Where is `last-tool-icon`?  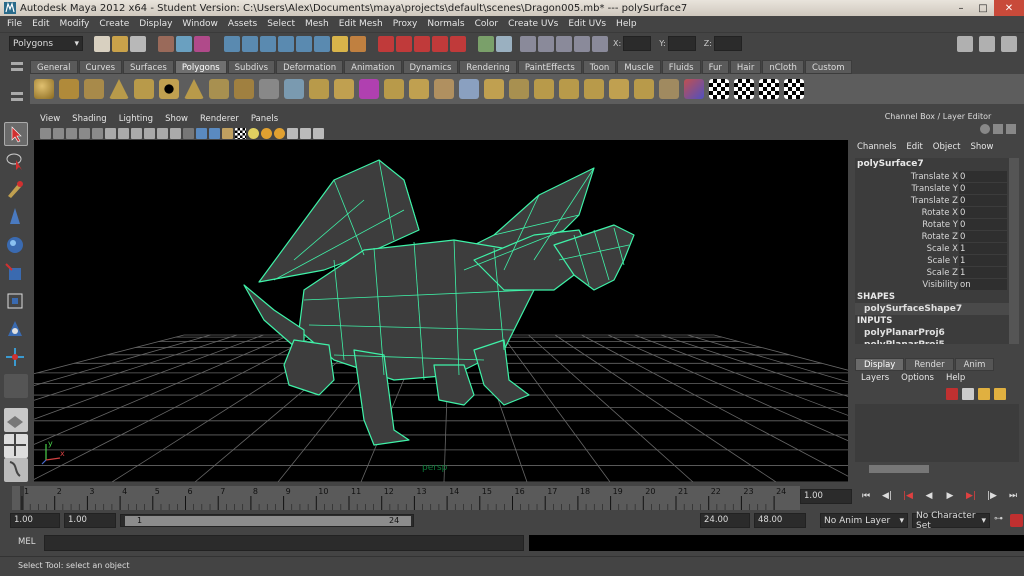
last-tool-icon is located at coordinates (16, 386).